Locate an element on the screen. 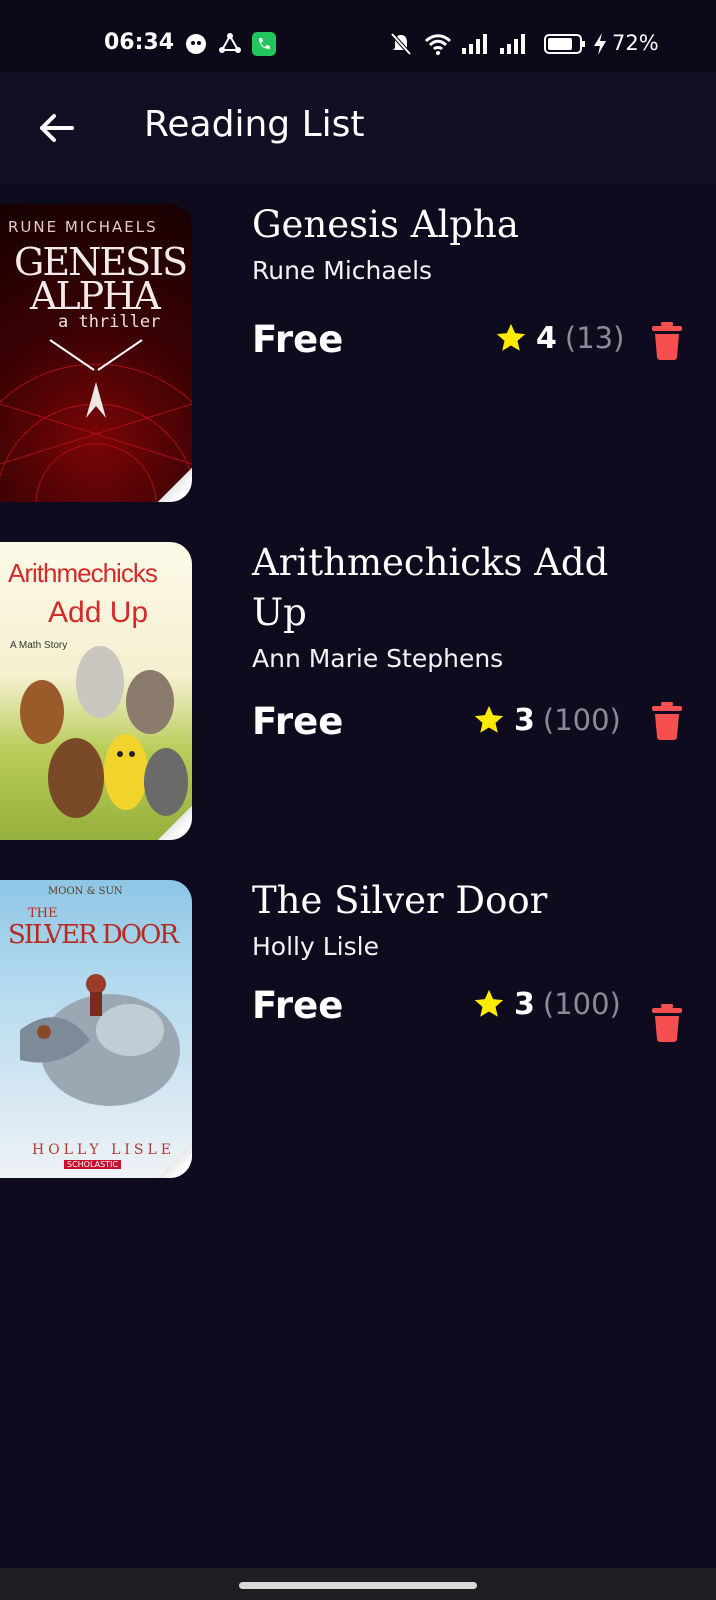  book-author: Rune Michaels is located at coordinates (342, 270).